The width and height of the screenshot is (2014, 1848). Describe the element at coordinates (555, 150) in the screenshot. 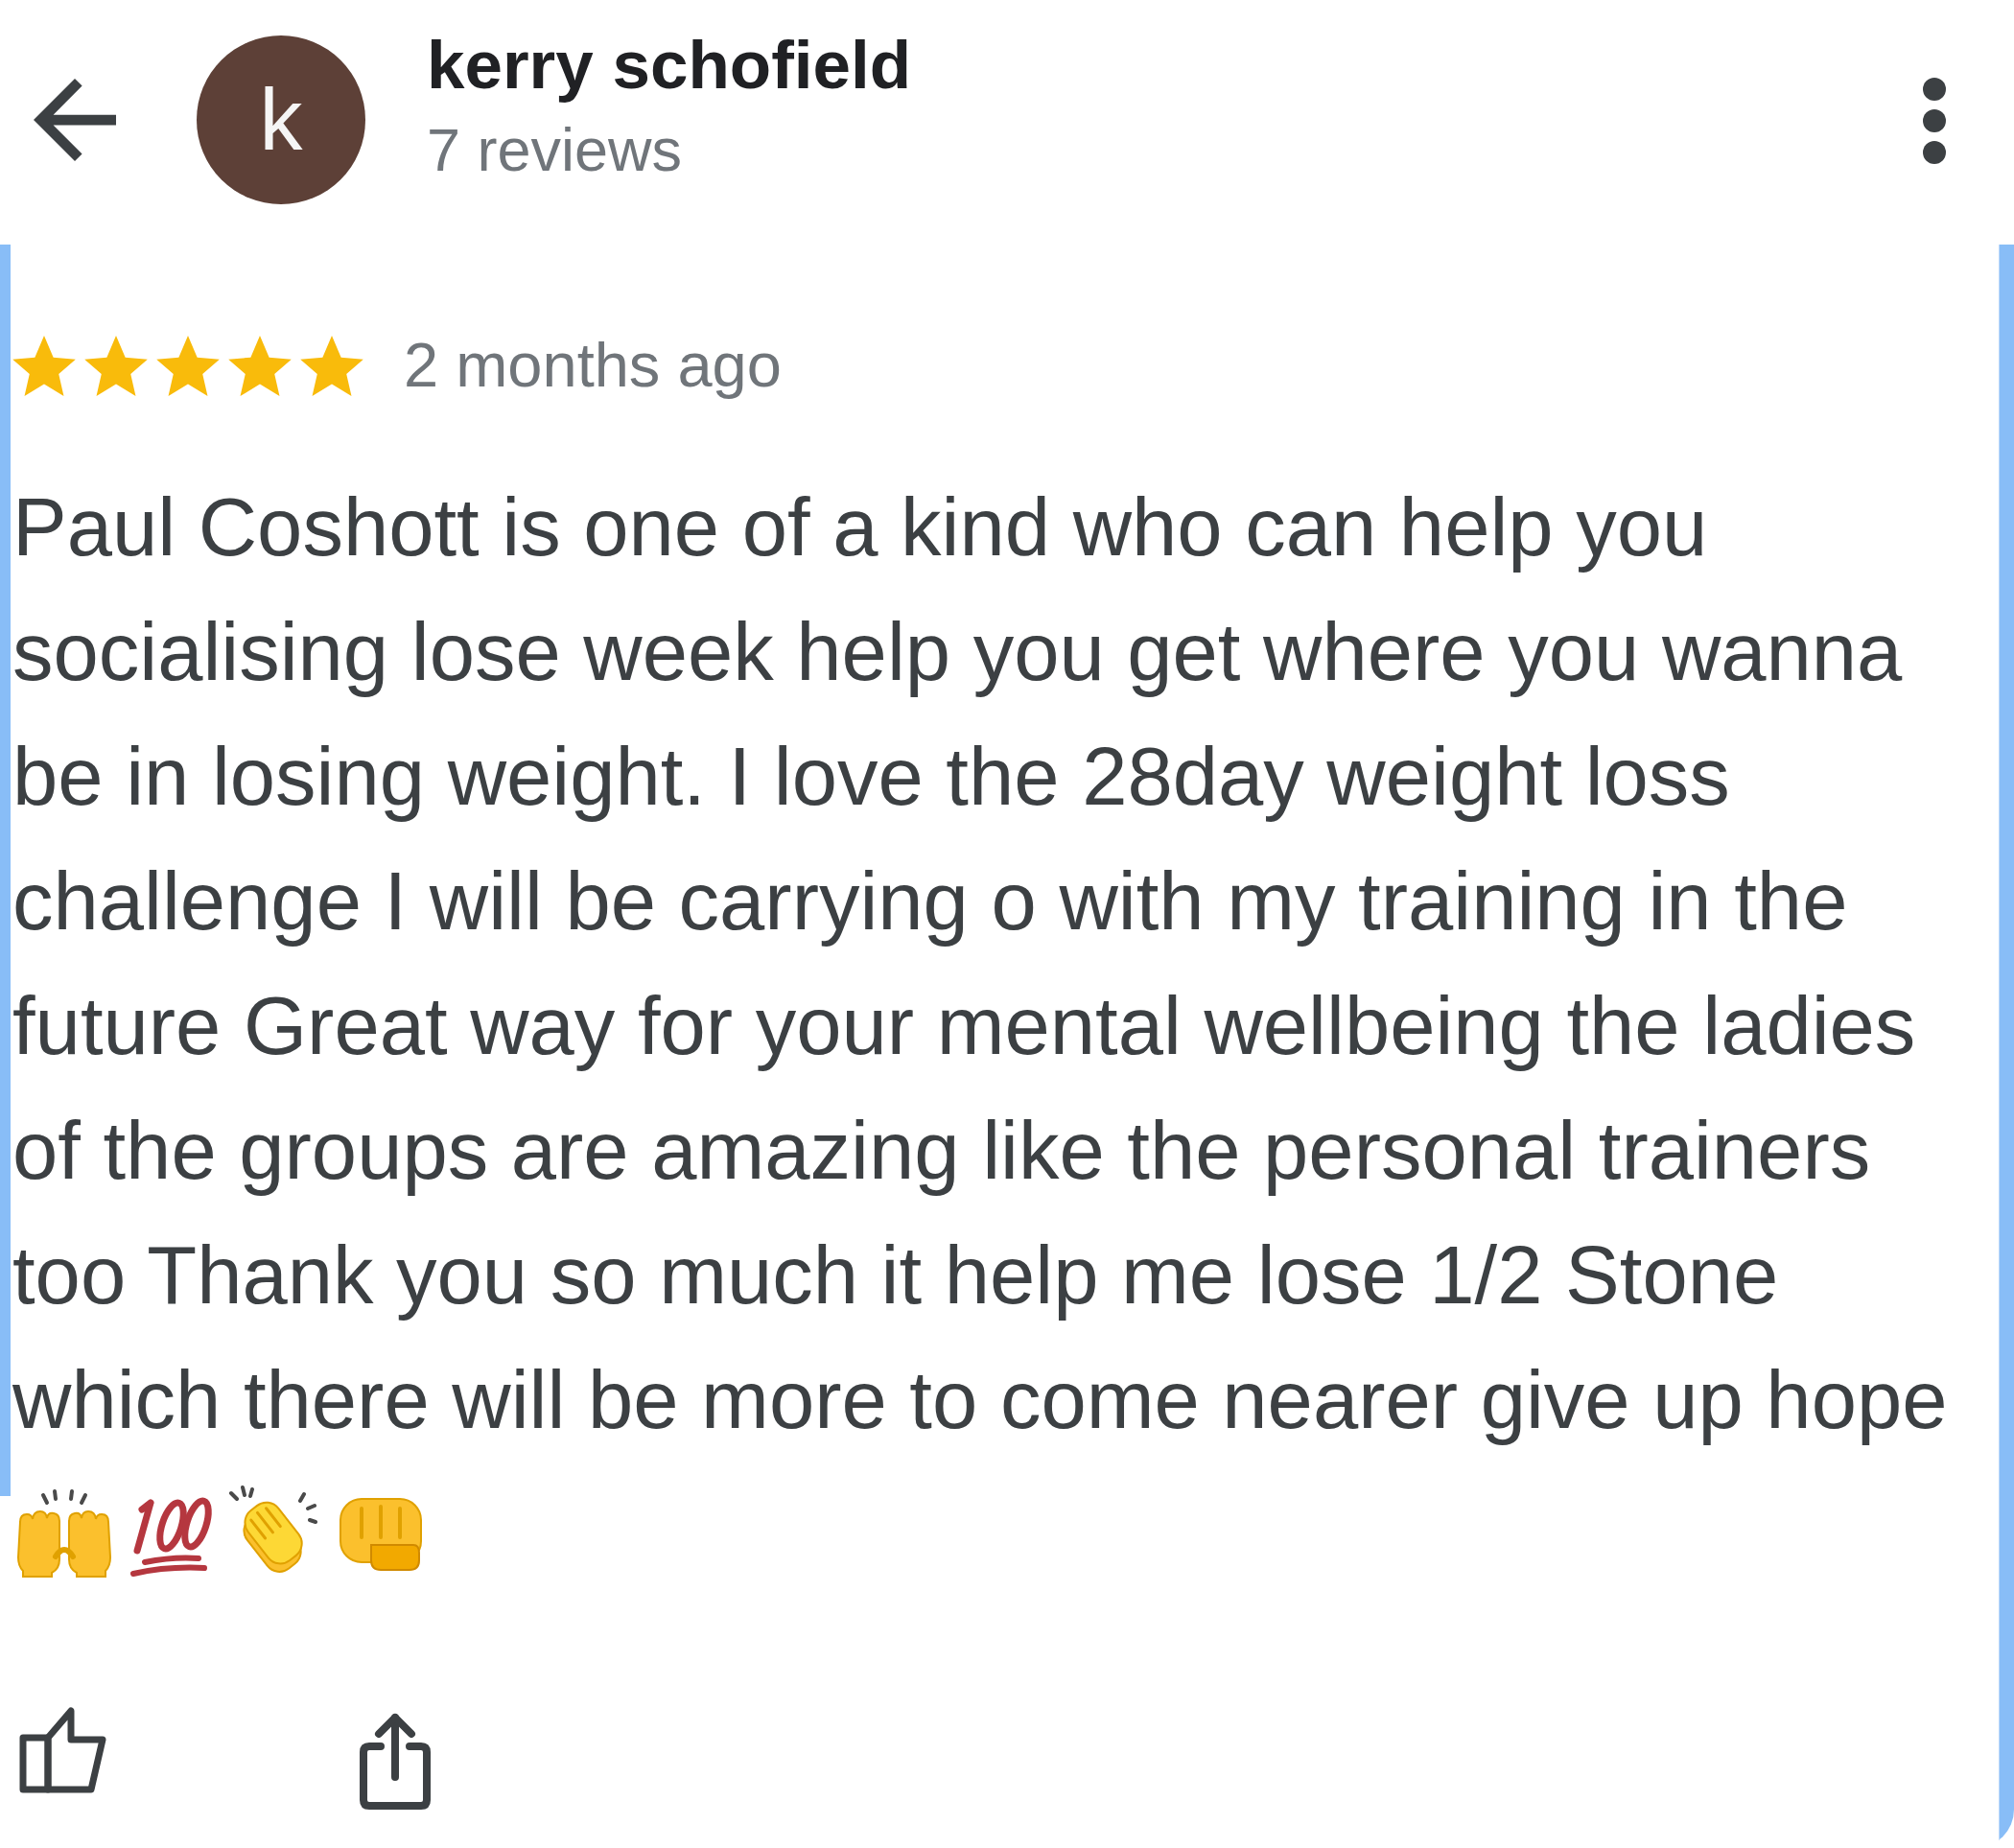

I see `review-count: 7 reviews` at that location.